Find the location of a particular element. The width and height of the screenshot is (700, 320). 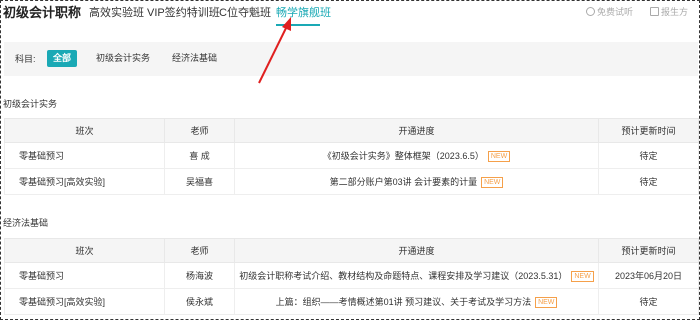

arrow-head is located at coordinates (286, 24).